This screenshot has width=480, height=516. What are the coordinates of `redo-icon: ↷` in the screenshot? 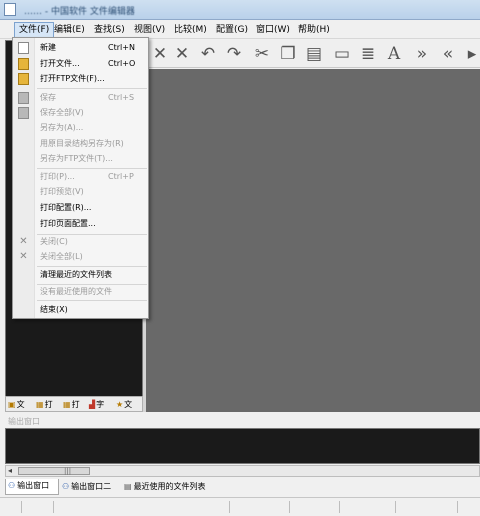 It's located at (234, 54).